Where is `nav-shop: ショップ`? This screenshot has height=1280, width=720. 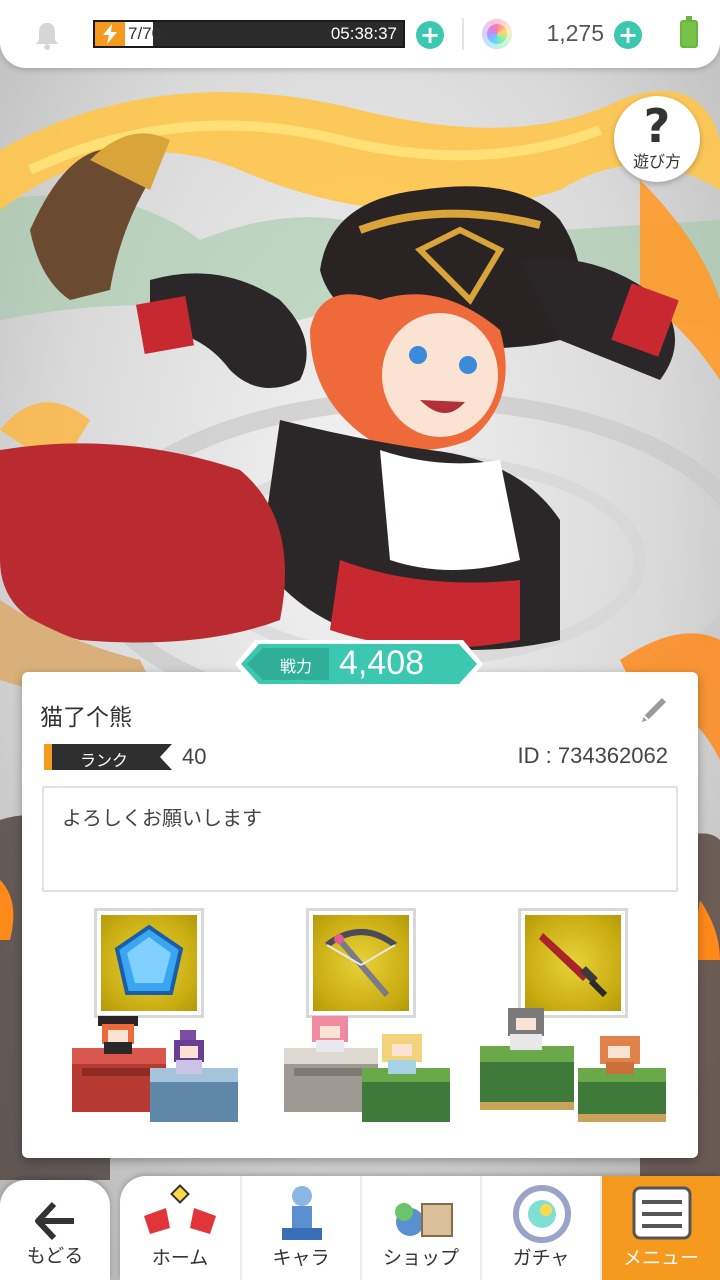
nav-shop: ショップ is located at coordinates (420, 1228).